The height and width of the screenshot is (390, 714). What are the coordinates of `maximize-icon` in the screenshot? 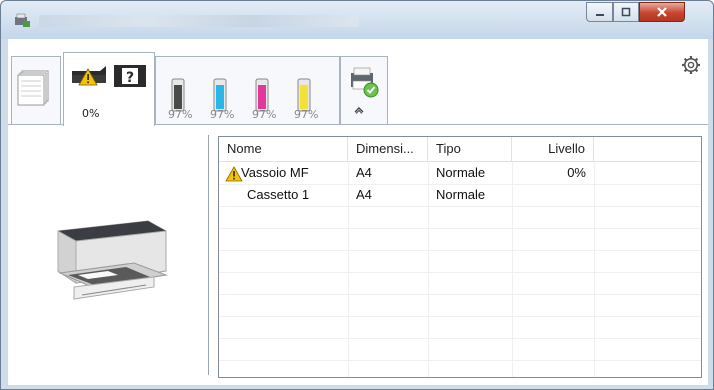 It's located at (626, 12).